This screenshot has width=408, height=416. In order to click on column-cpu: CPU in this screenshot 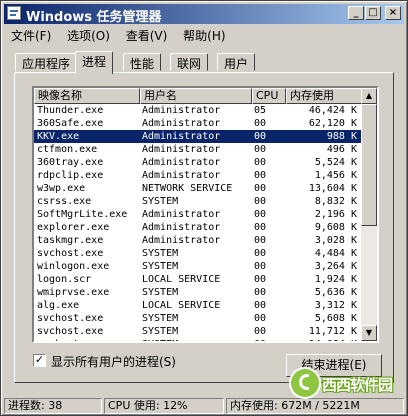, I will do `click(269, 96)`.